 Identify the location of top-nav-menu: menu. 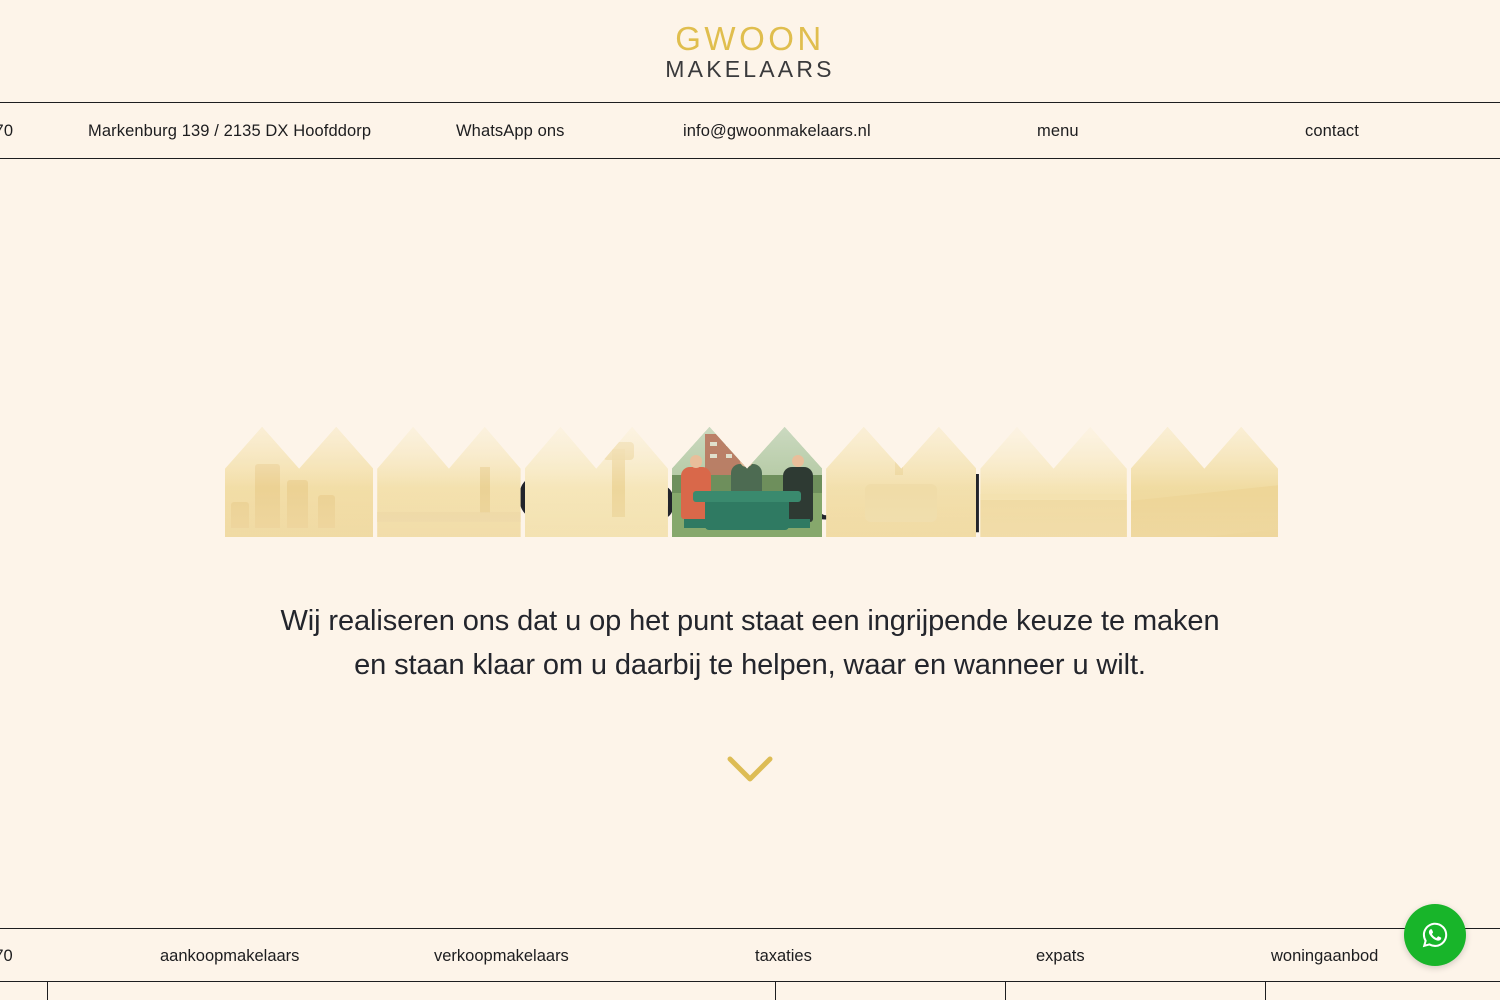
(1058, 131).